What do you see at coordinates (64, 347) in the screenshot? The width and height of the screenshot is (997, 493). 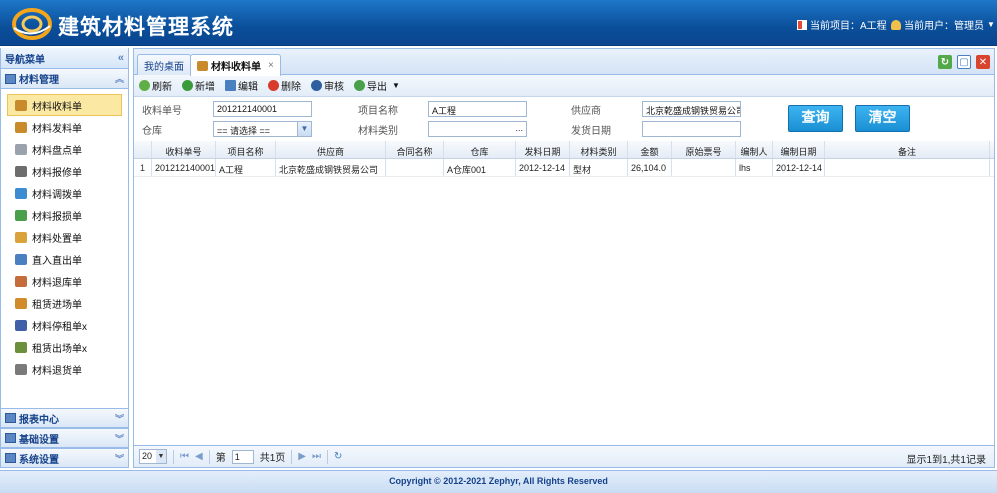 I see `sidebar-item: 租赁出场单x` at bounding box center [64, 347].